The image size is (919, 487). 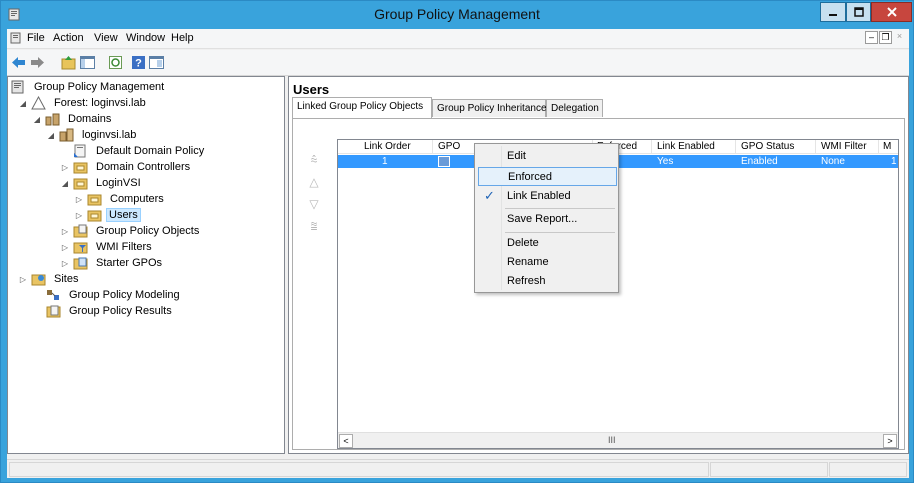 I want to click on tree-item-forest: ◢ Forest: loginvsi.lab, so click(x=84, y=103).